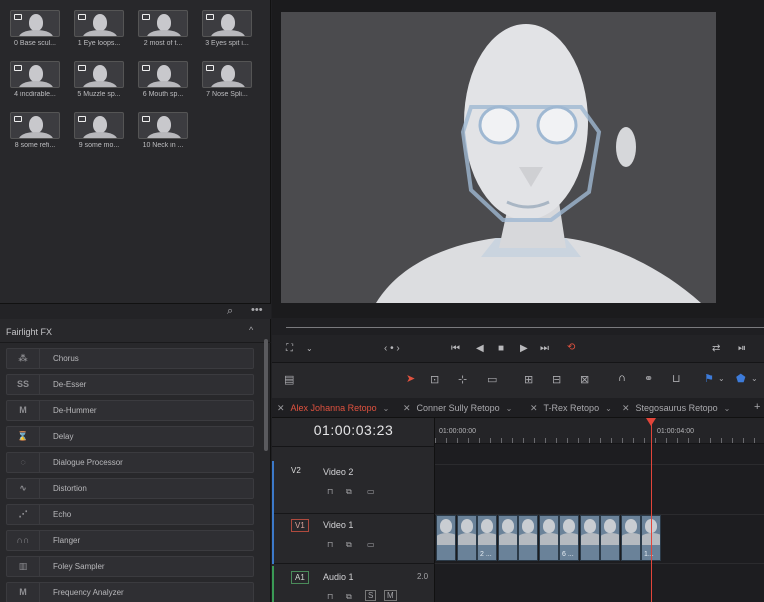  I want to click on timeline-tab: ✕ T-Rex Retopo ⌄, so click(571, 408).